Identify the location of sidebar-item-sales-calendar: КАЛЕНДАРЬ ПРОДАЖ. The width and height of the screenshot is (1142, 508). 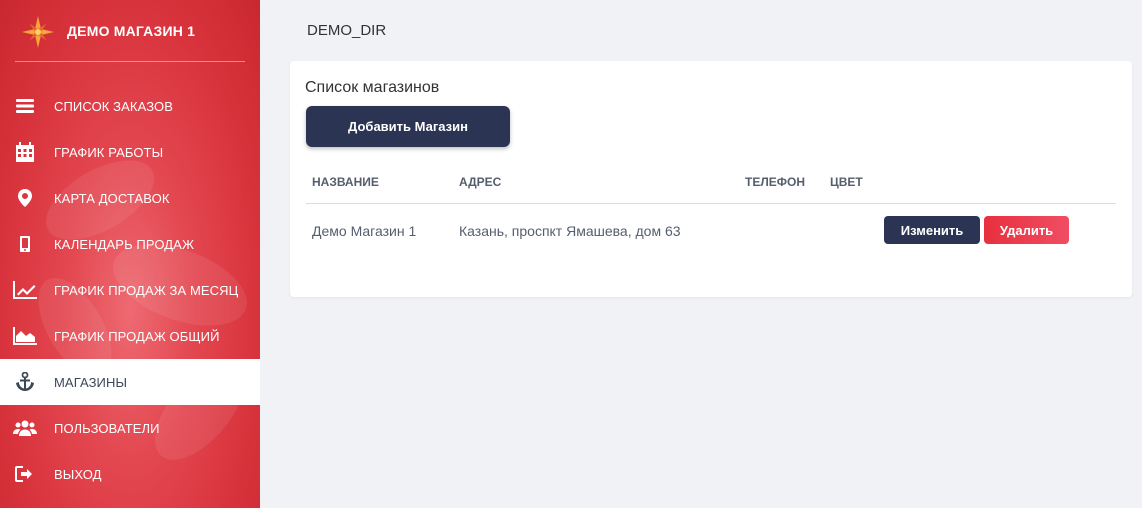
(130, 244).